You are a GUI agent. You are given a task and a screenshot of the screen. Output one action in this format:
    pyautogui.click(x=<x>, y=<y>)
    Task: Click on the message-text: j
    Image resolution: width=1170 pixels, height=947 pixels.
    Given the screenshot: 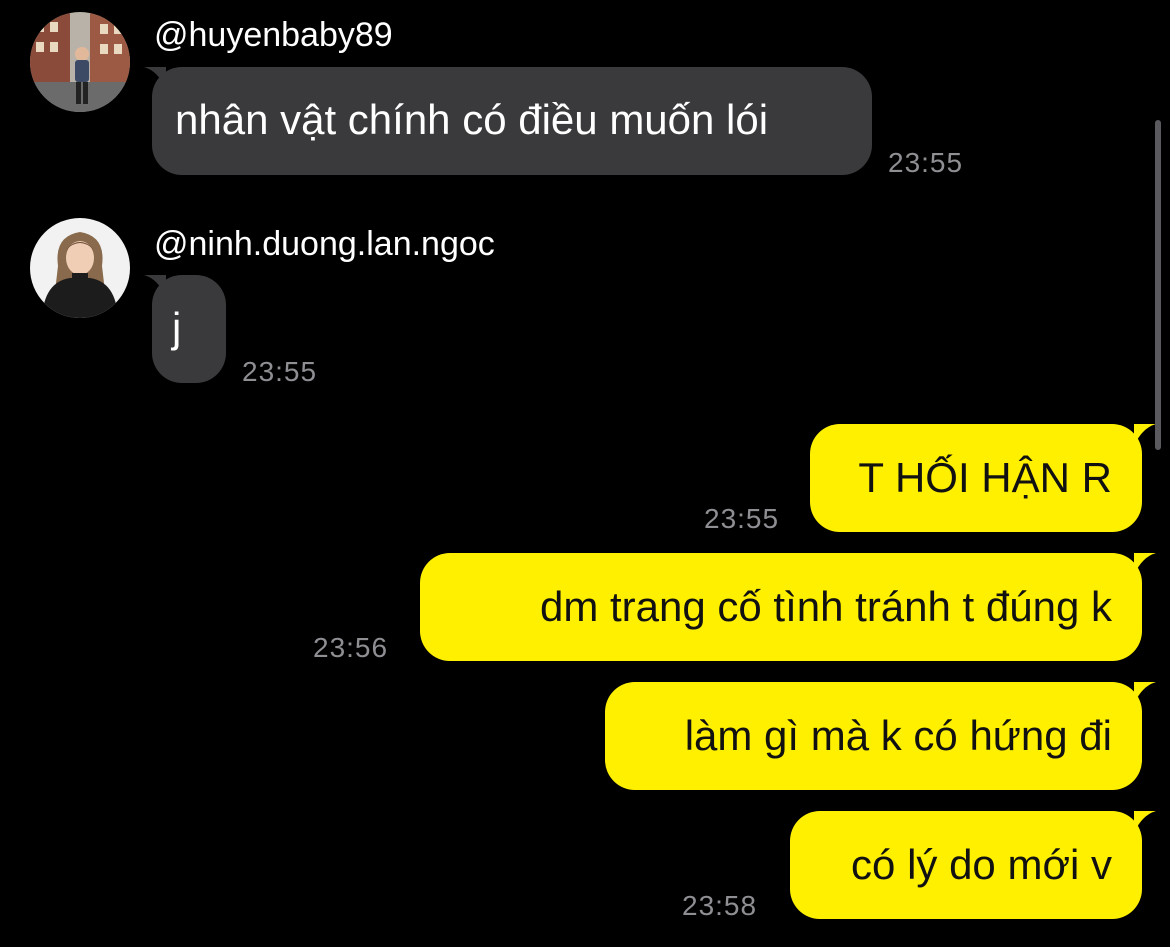 What is the action you would take?
    pyautogui.click(x=177, y=327)
    